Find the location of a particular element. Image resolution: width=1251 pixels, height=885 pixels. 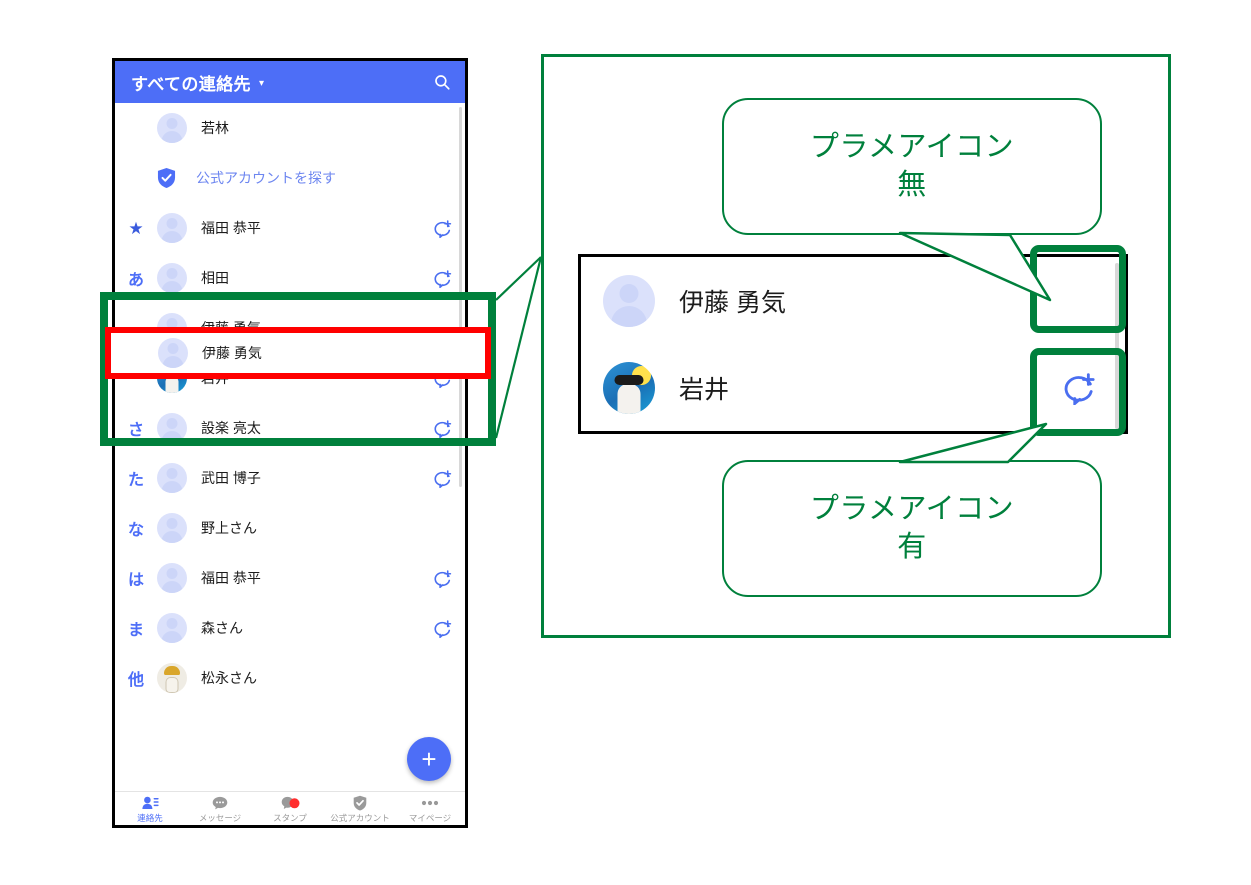

kana-index: あ is located at coordinates (135, 280).